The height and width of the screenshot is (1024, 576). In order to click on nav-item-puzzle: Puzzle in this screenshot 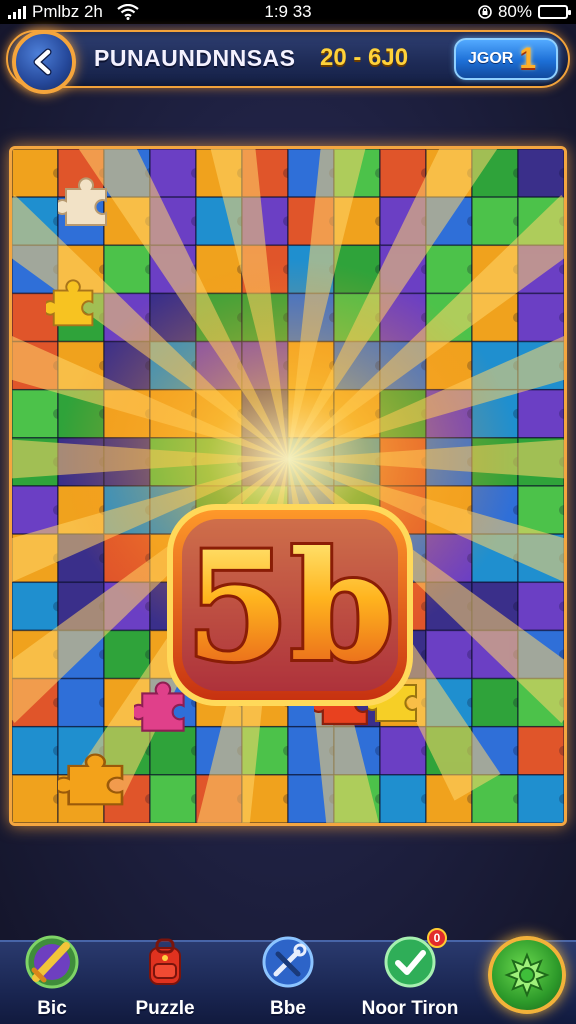, I will do `click(165, 978)`.